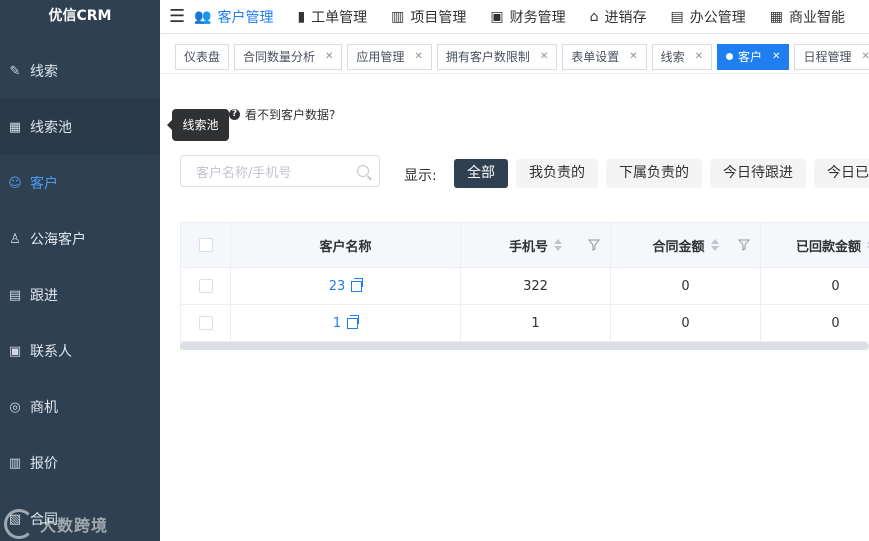  Describe the element at coordinates (245, 17) in the screenshot. I see `nav-label: 客户管理` at that location.